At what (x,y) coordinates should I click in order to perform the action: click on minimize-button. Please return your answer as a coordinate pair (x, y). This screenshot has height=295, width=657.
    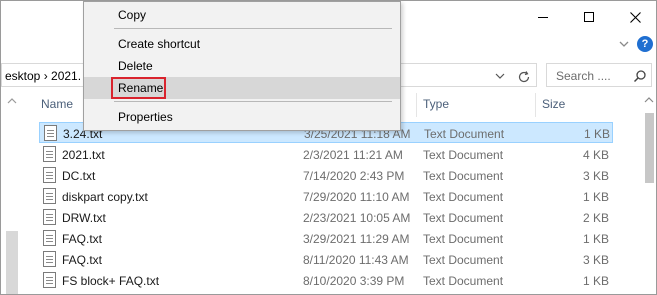
    Looking at the image, I should click on (543, 17).